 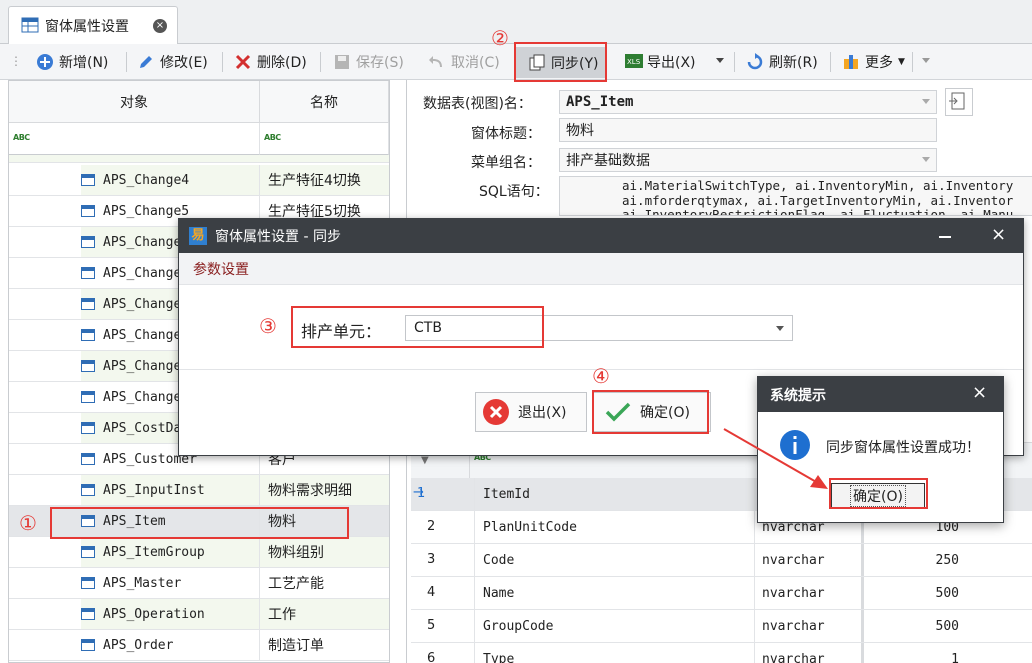 What do you see at coordinates (72, 62) in the screenshot?
I see `new-button: 新增(N)` at bounding box center [72, 62].